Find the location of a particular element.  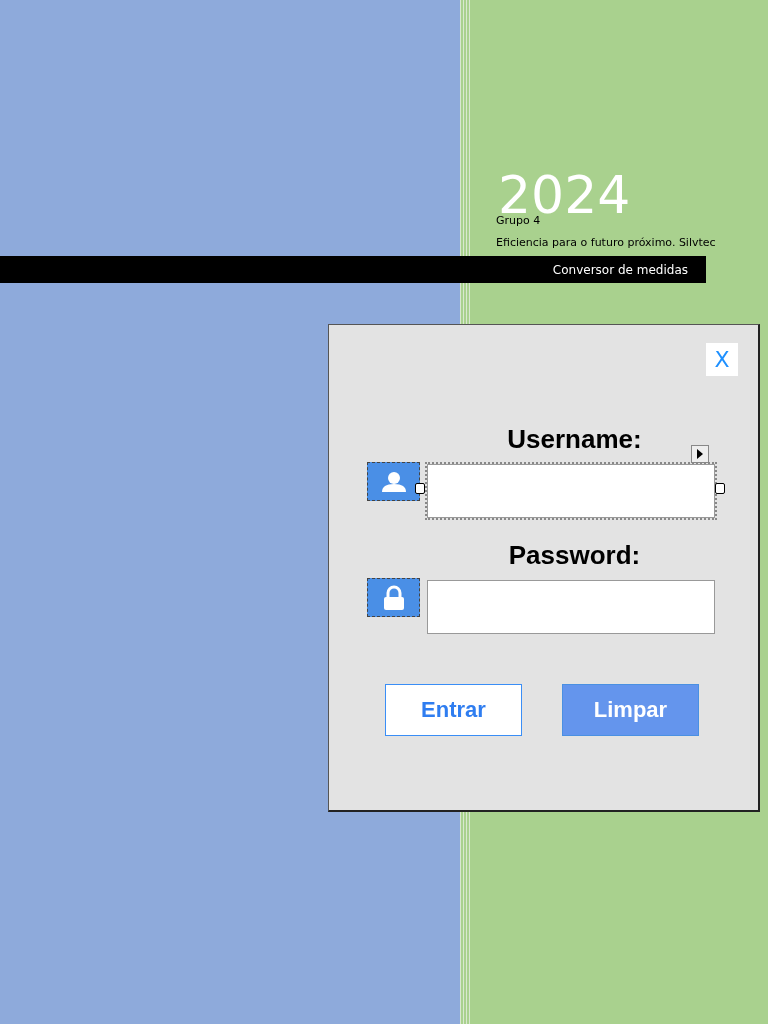

group-label: Grupo 4 is located at coordinates (518, 220).